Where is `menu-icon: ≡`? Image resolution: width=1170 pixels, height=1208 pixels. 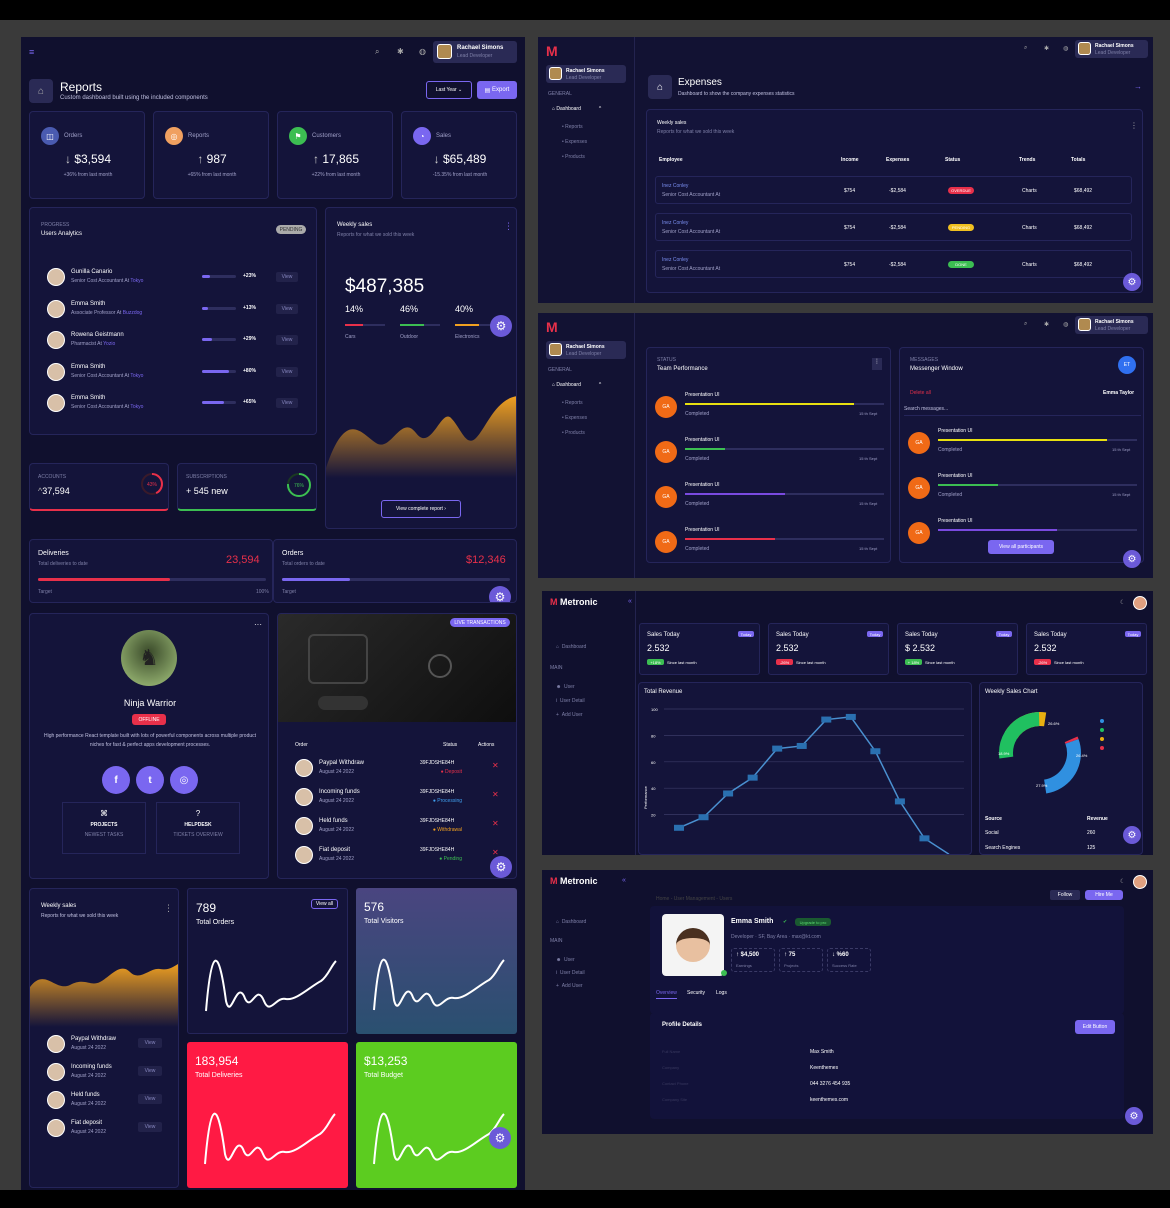
menu-icon: ≡ is located at coordinates (31, 52).